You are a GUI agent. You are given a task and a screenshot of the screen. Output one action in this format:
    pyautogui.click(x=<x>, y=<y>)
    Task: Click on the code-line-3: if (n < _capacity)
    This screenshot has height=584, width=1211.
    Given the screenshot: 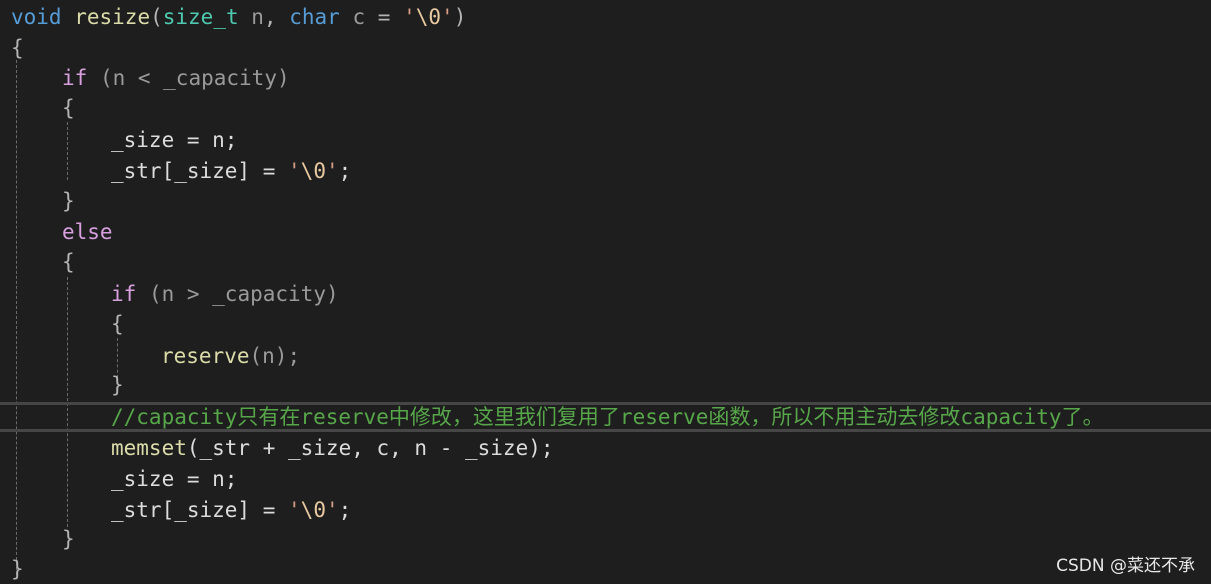 What is the action you would take?
    pyautogui.click(x=605, y=78)
    